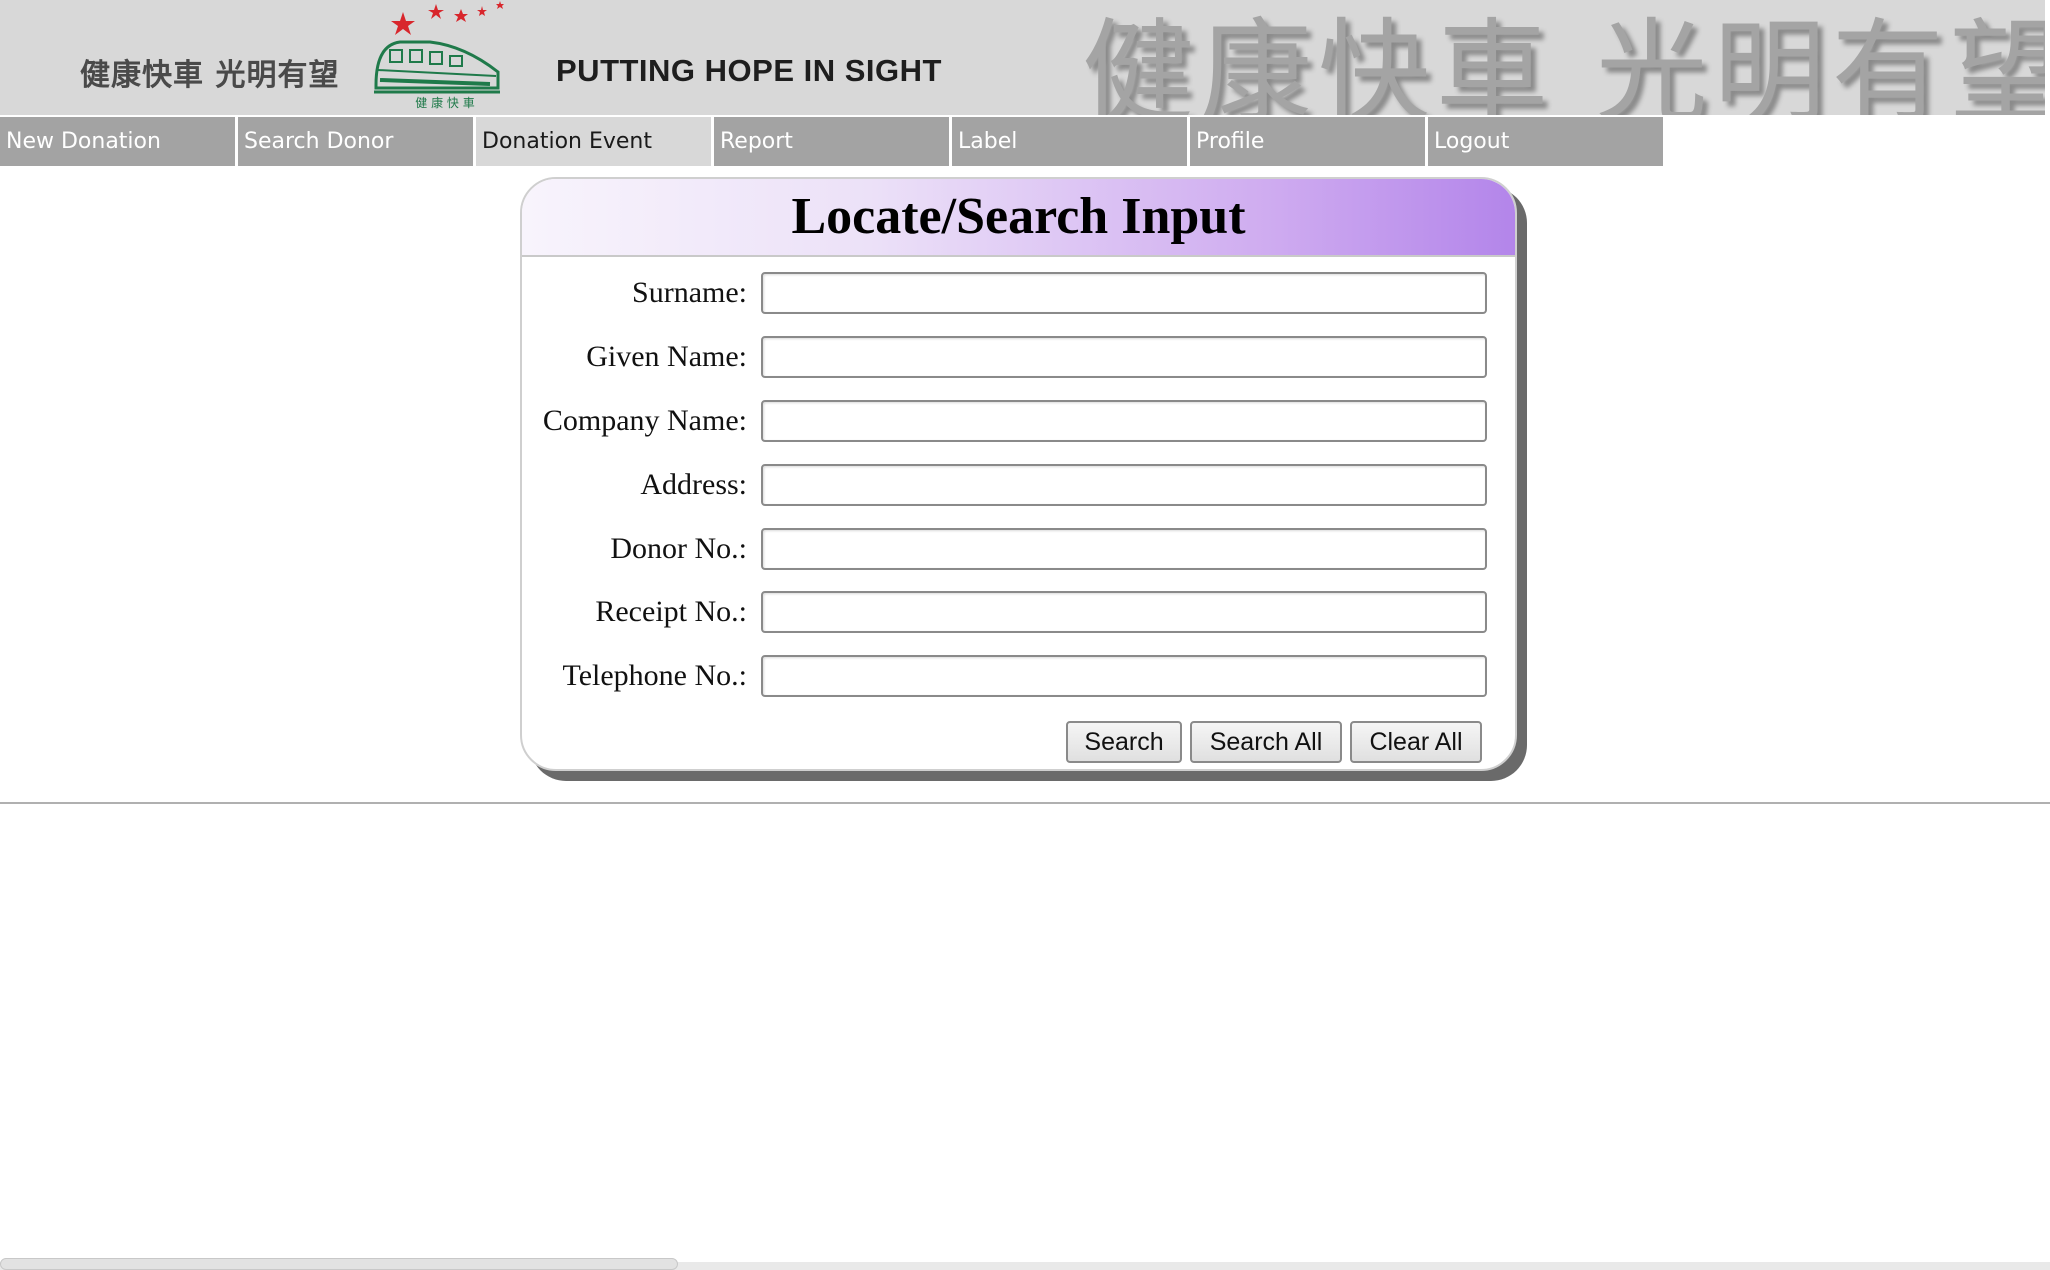 This screenshot has height=1270, width=2050. I want to click on donor-no-label: Donor No.:, so click(678, 548).